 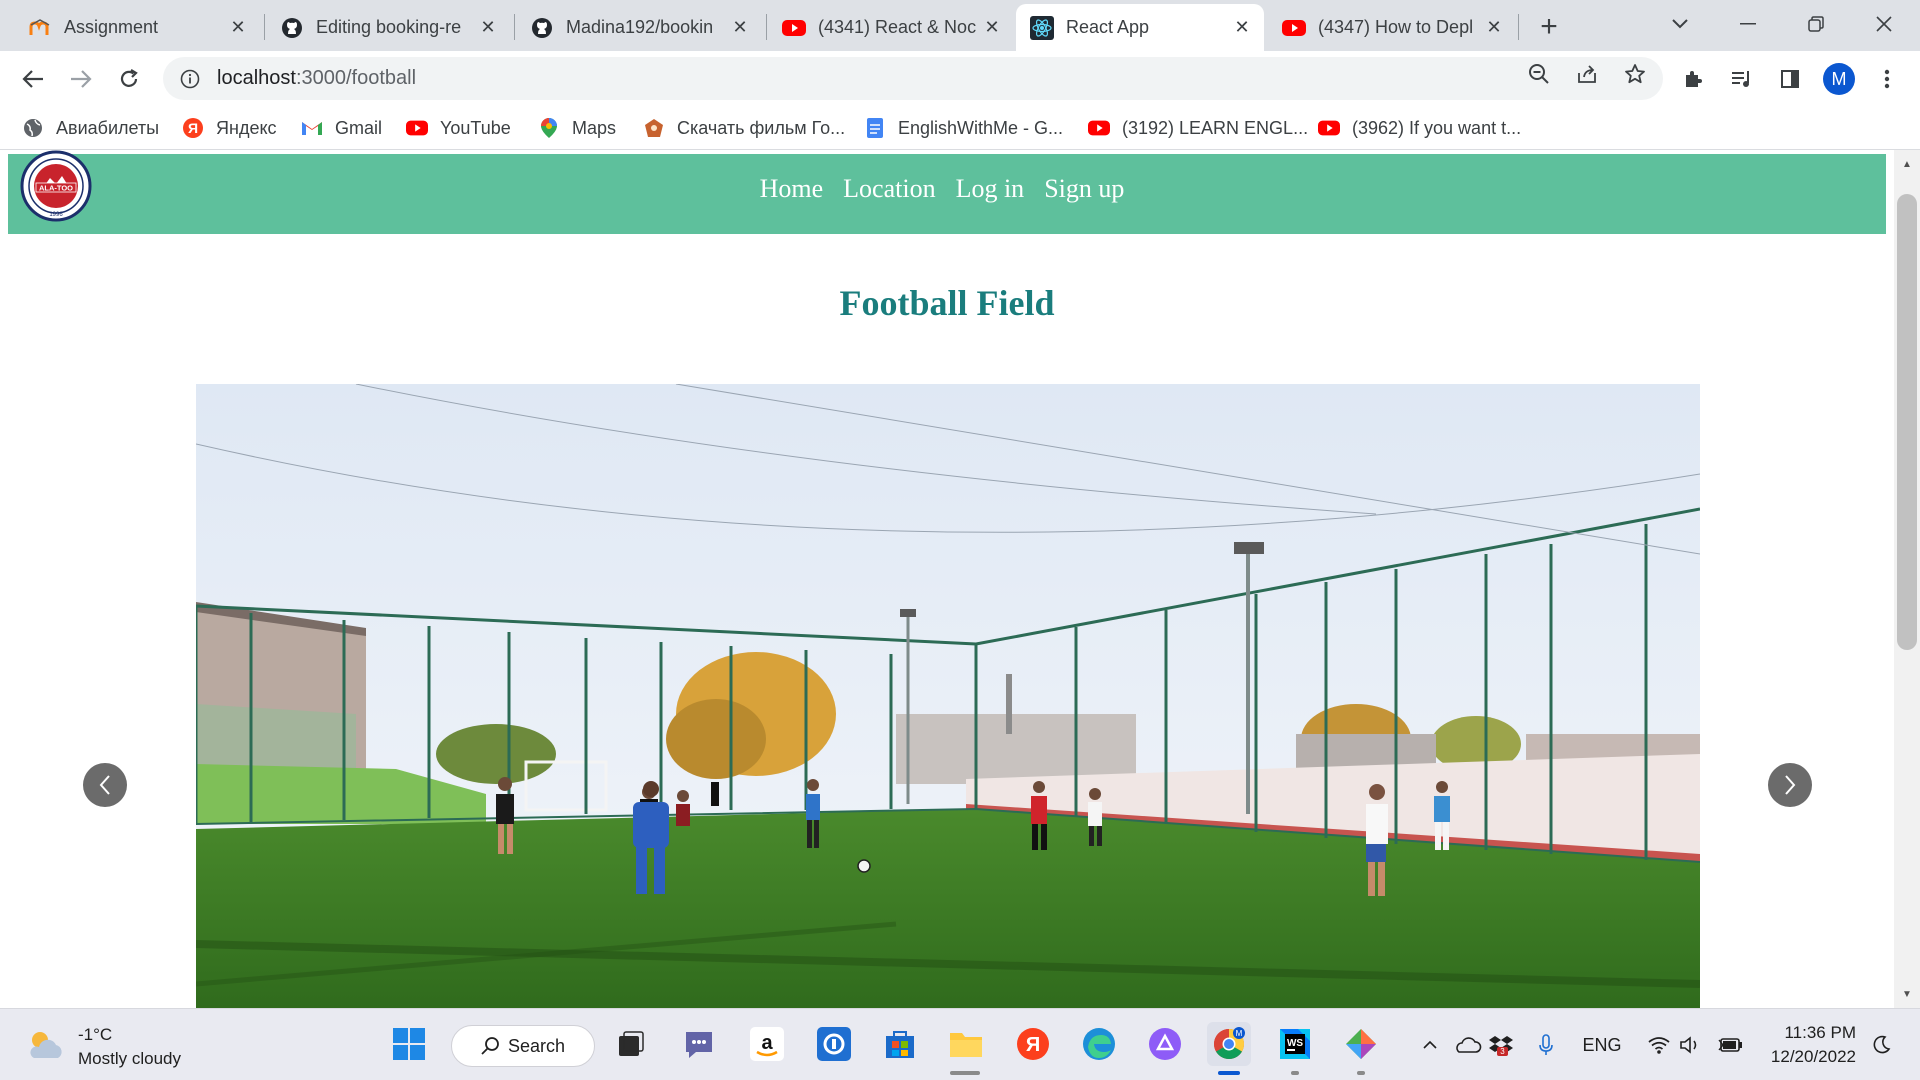 I want to click on media-button, so click(x=1742, y=79).